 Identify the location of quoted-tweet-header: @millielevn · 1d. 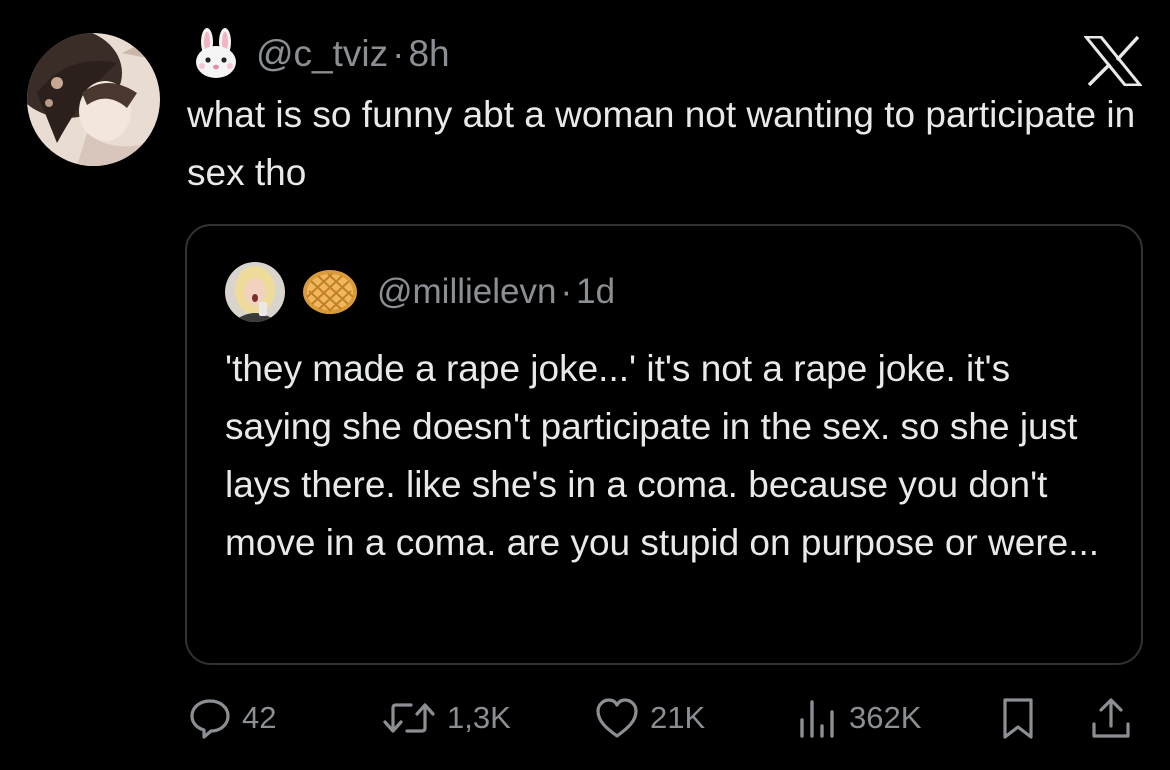
(420, 292).